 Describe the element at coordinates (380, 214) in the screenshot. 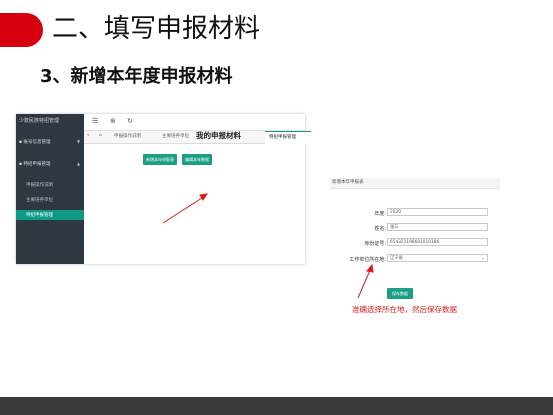

I see `year-label: 年度:` at that location.